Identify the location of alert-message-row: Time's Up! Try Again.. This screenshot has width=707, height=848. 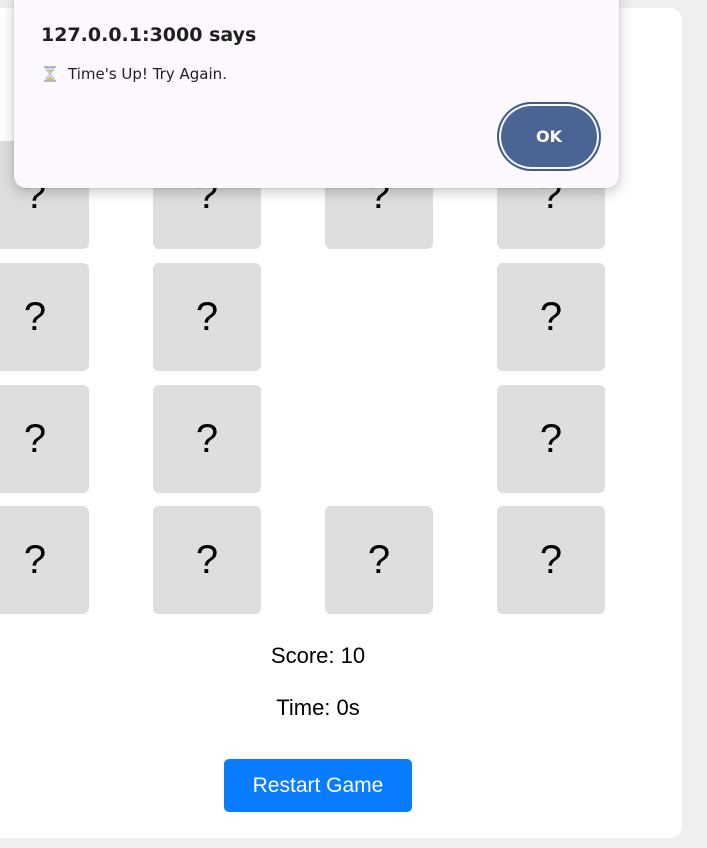
(135, 74).